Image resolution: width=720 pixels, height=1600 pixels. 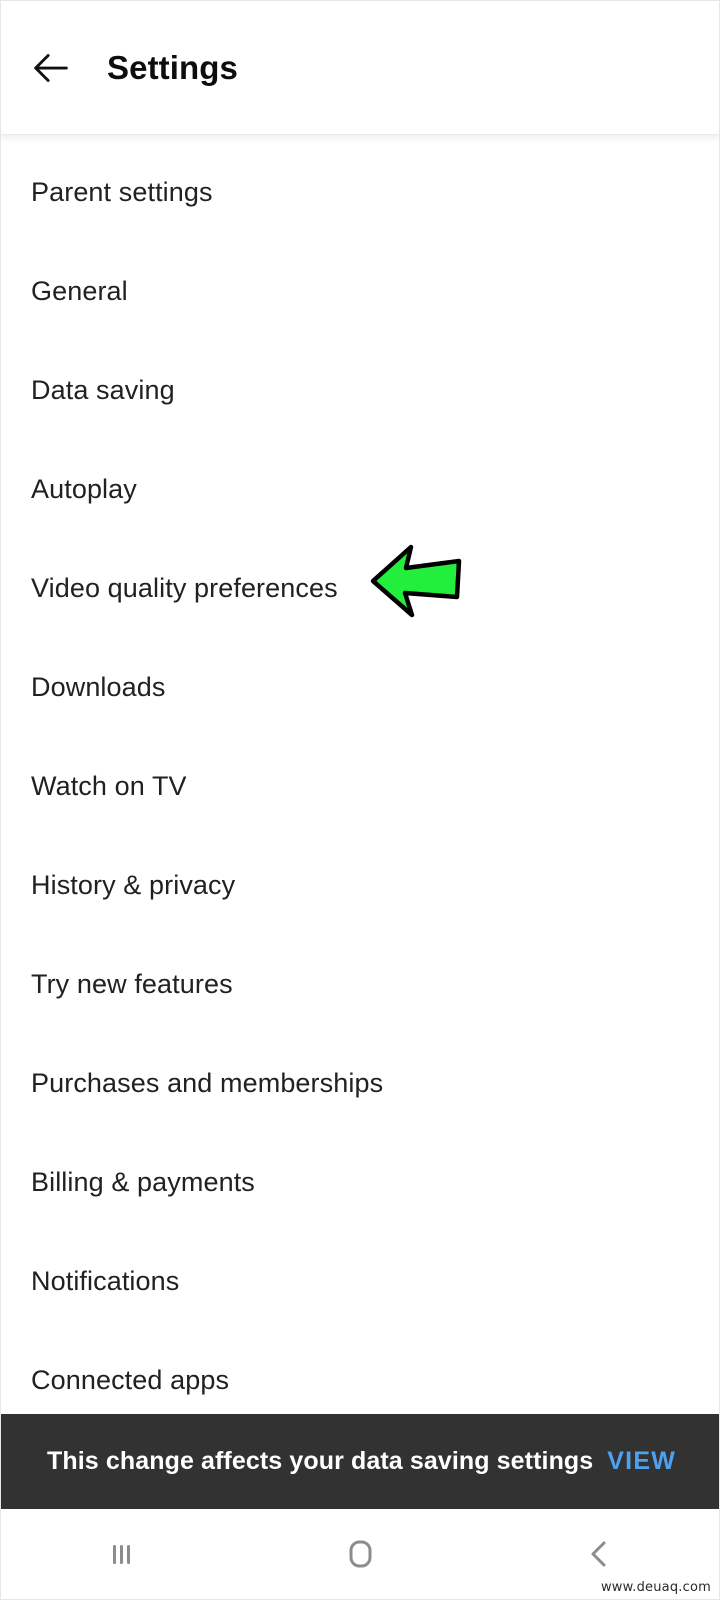 I want to click on list-item-label: Purchases and memberships, so click(x=207, y=1083).